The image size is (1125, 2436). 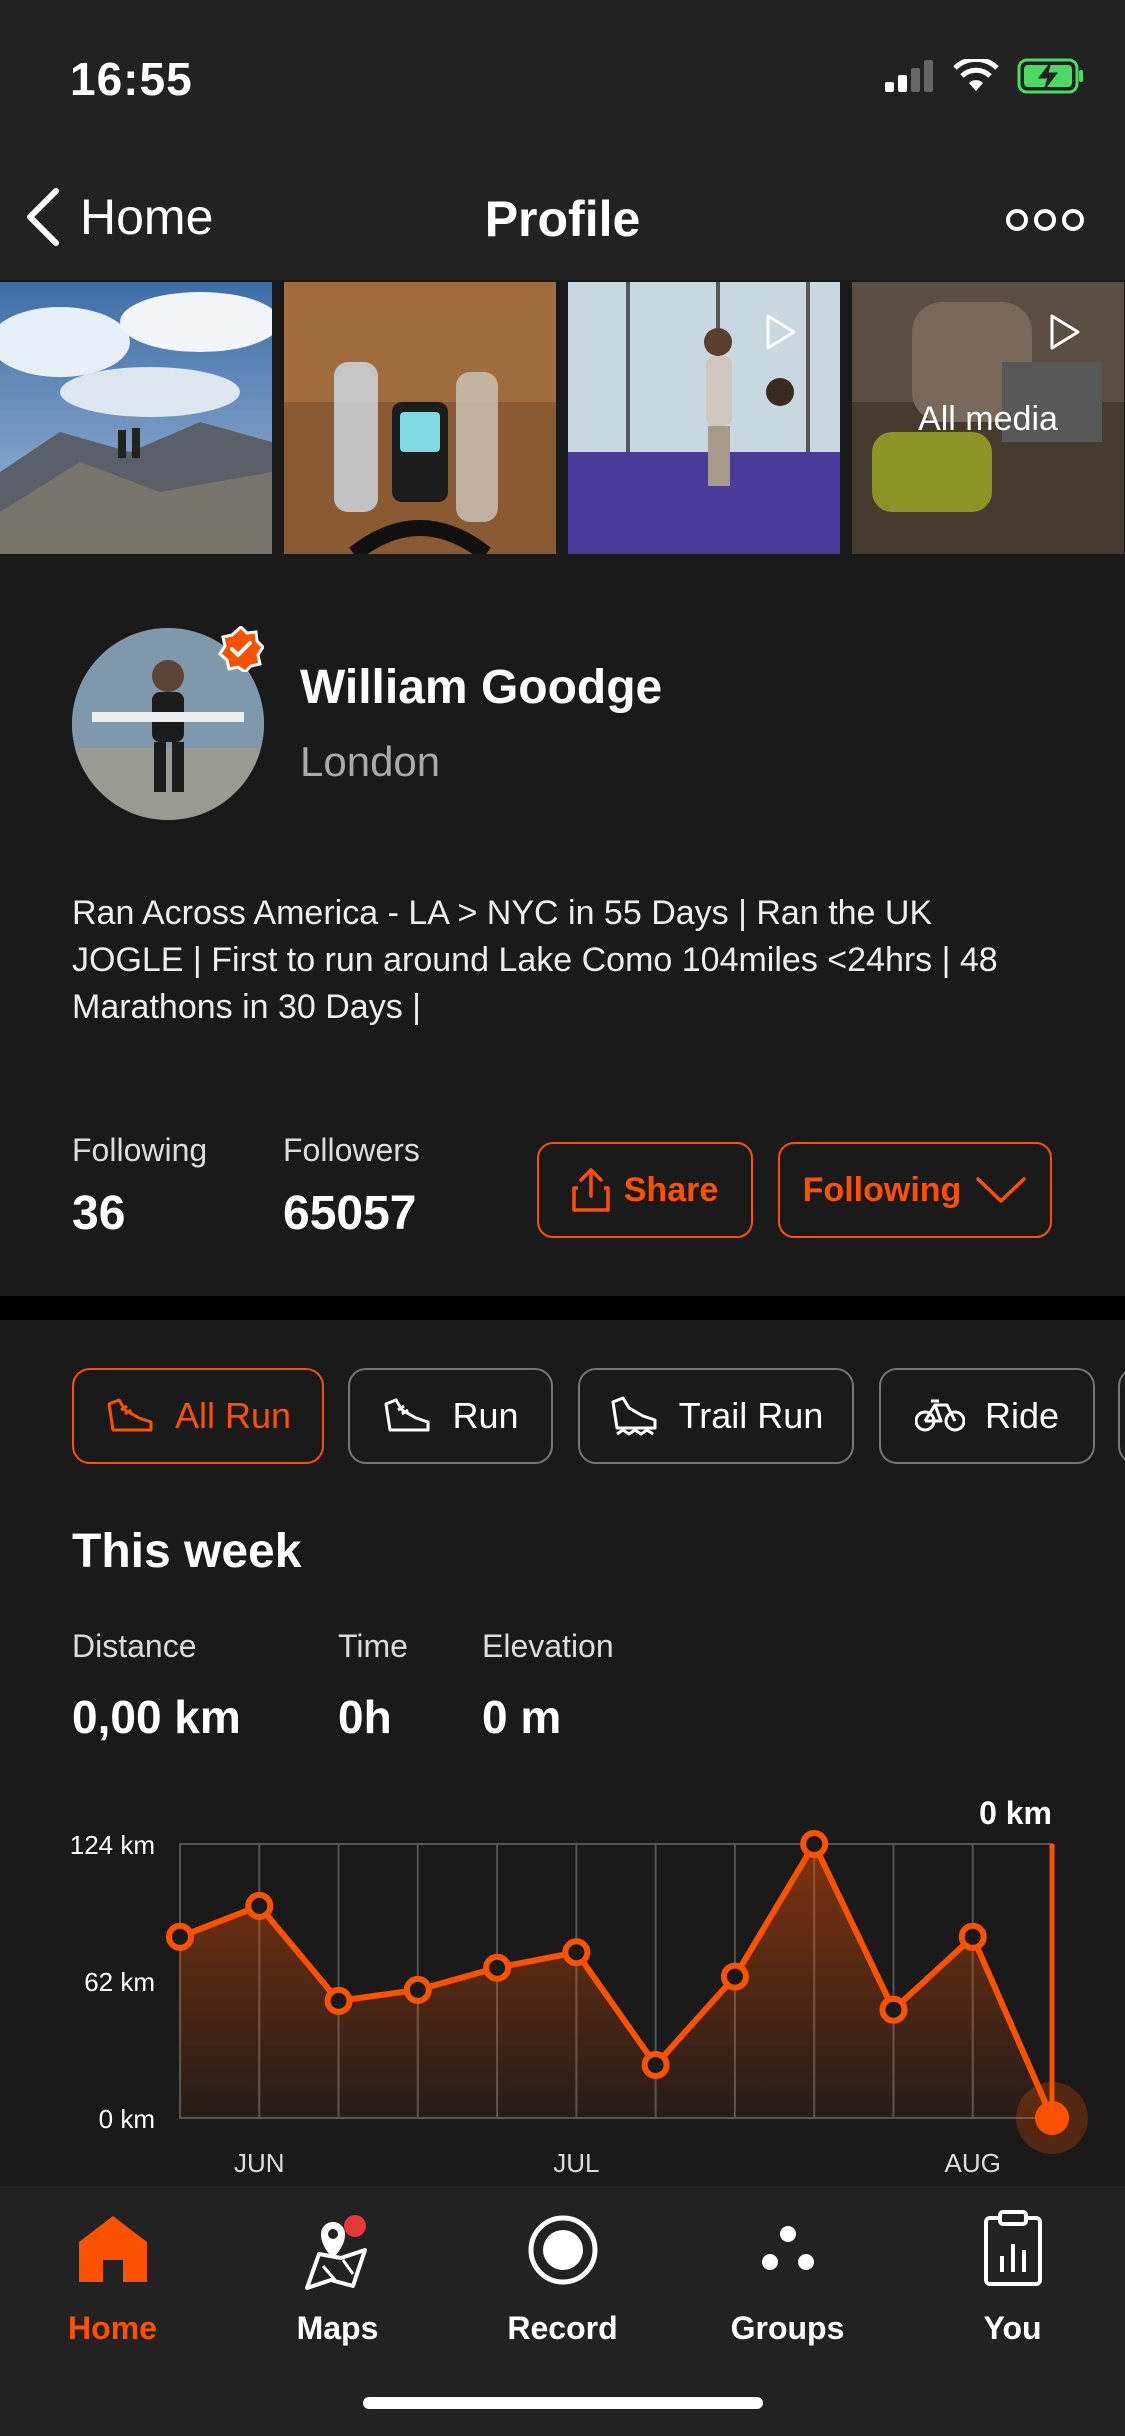 I want to click on section-divider, so click(x=562, y=1308).